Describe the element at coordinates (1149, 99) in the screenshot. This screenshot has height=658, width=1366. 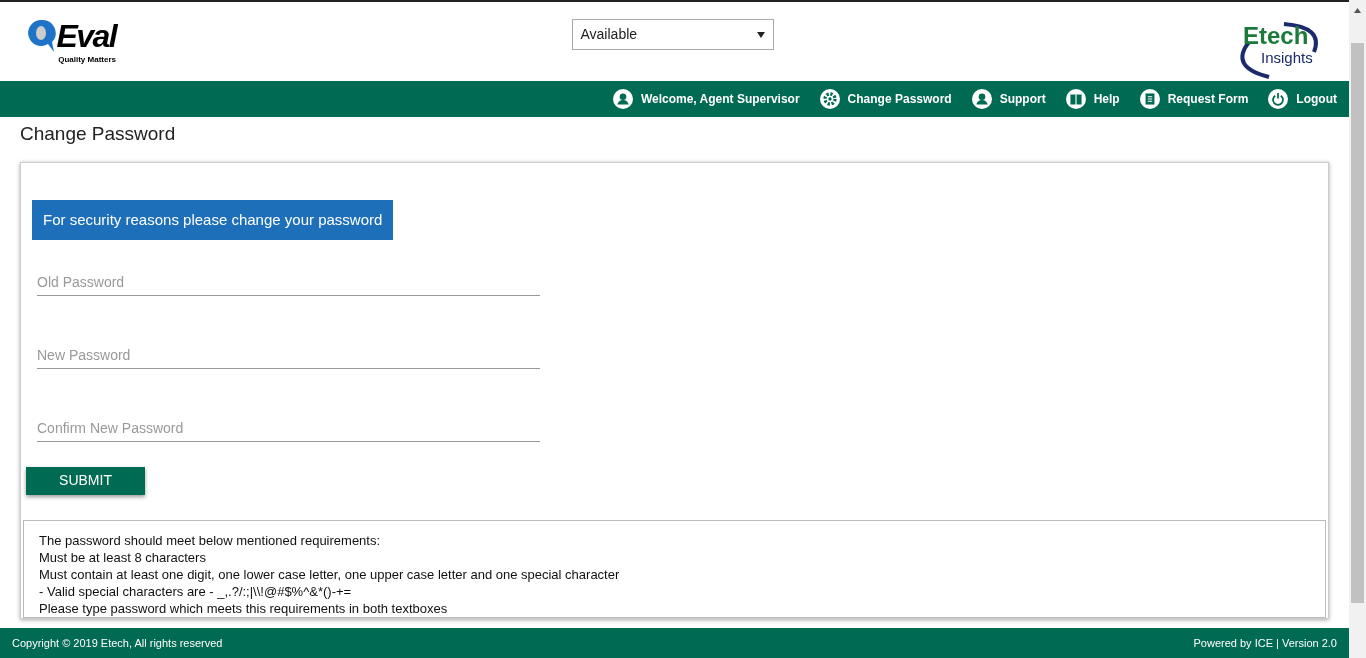
I see `clipboard-icon` at that location.